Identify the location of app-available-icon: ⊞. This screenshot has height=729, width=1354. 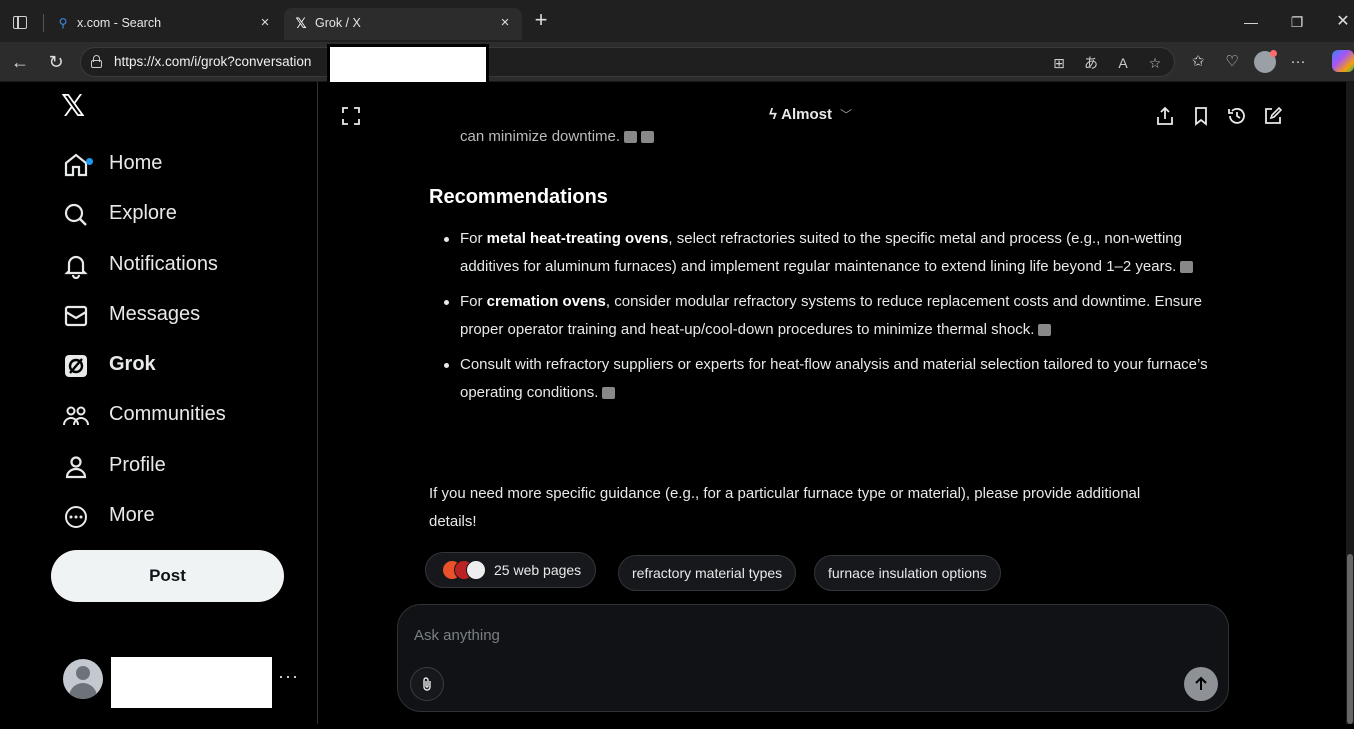
(1059, 63).